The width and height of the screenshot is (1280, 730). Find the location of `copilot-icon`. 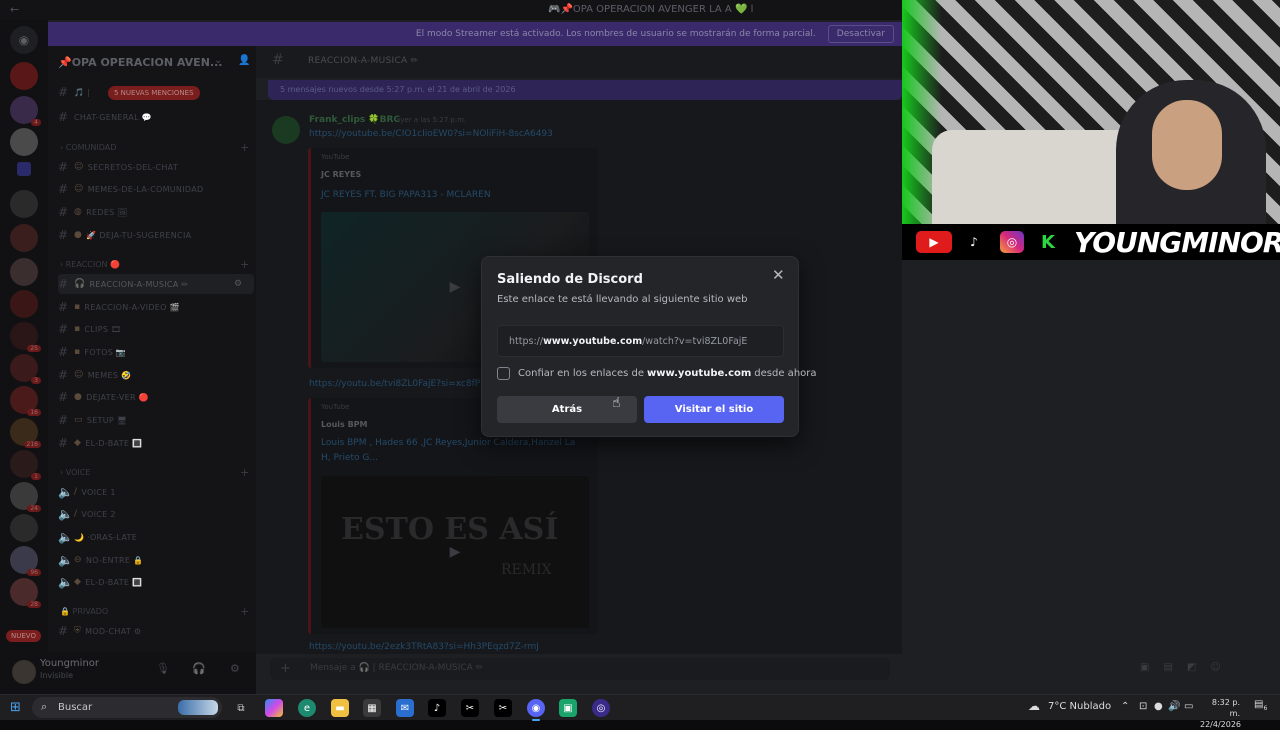

copilot-icon is located at coordinates (274, 708).